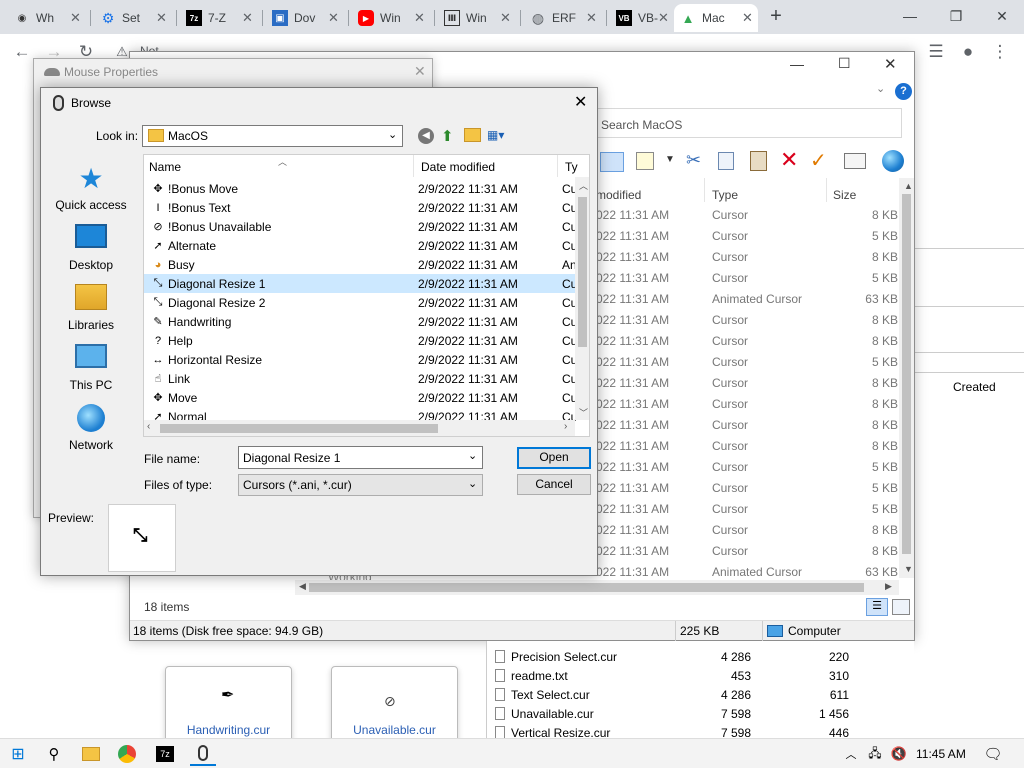  Describe the element at coordinates (758, 161) in the screenshot. I see `paste-icon` at that location.